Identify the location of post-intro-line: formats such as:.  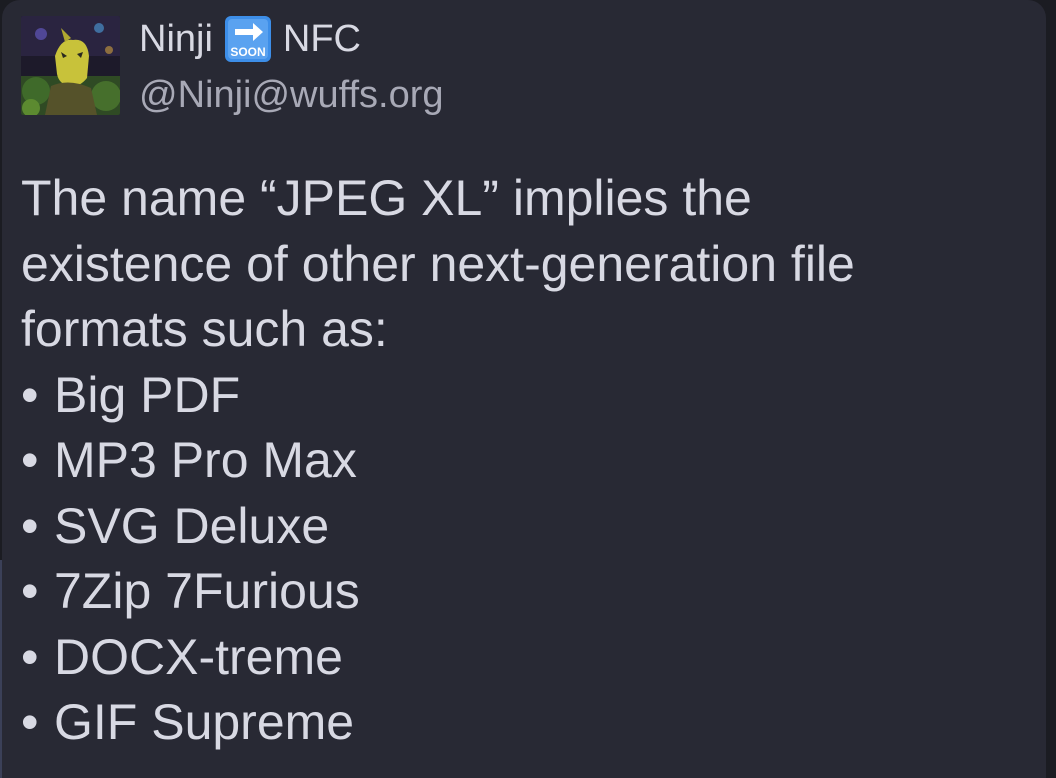
(204, 329).